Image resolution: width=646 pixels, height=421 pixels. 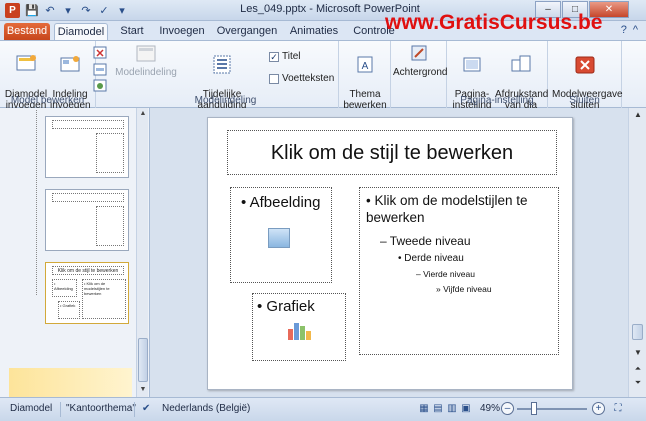 What do you see at coordinates (247, 31) in the screenshot?
I see `tab-overgangen: Overgangen` at bounding box center [247, 31].